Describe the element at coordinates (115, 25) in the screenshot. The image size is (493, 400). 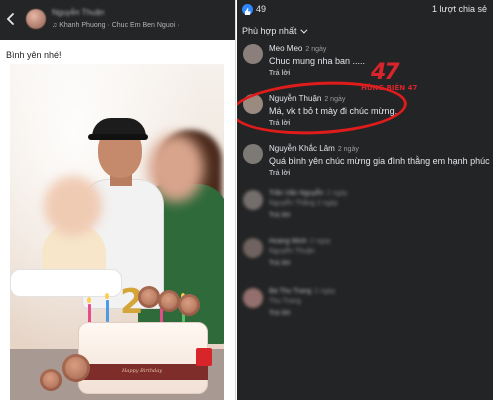
I see `song-line: ♫ Khanh Phuong · Chuc Em Ben Nguoi ·` at that location.